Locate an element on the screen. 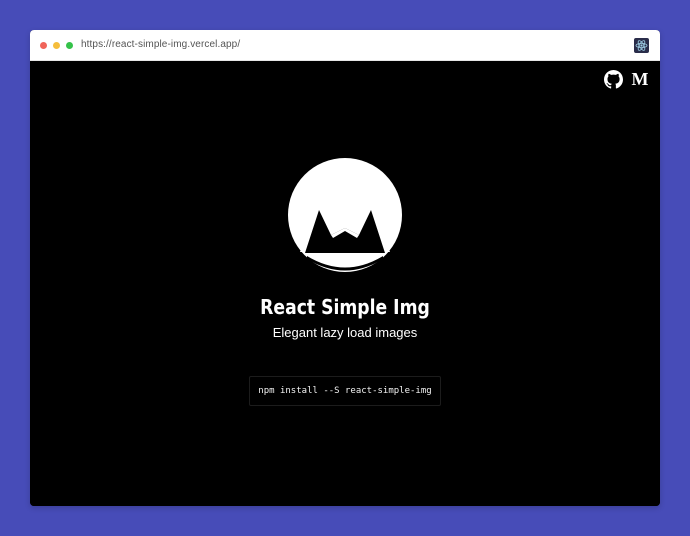 The image size is (690, 536). minimize-window-button is located at coordinates (56, 45).